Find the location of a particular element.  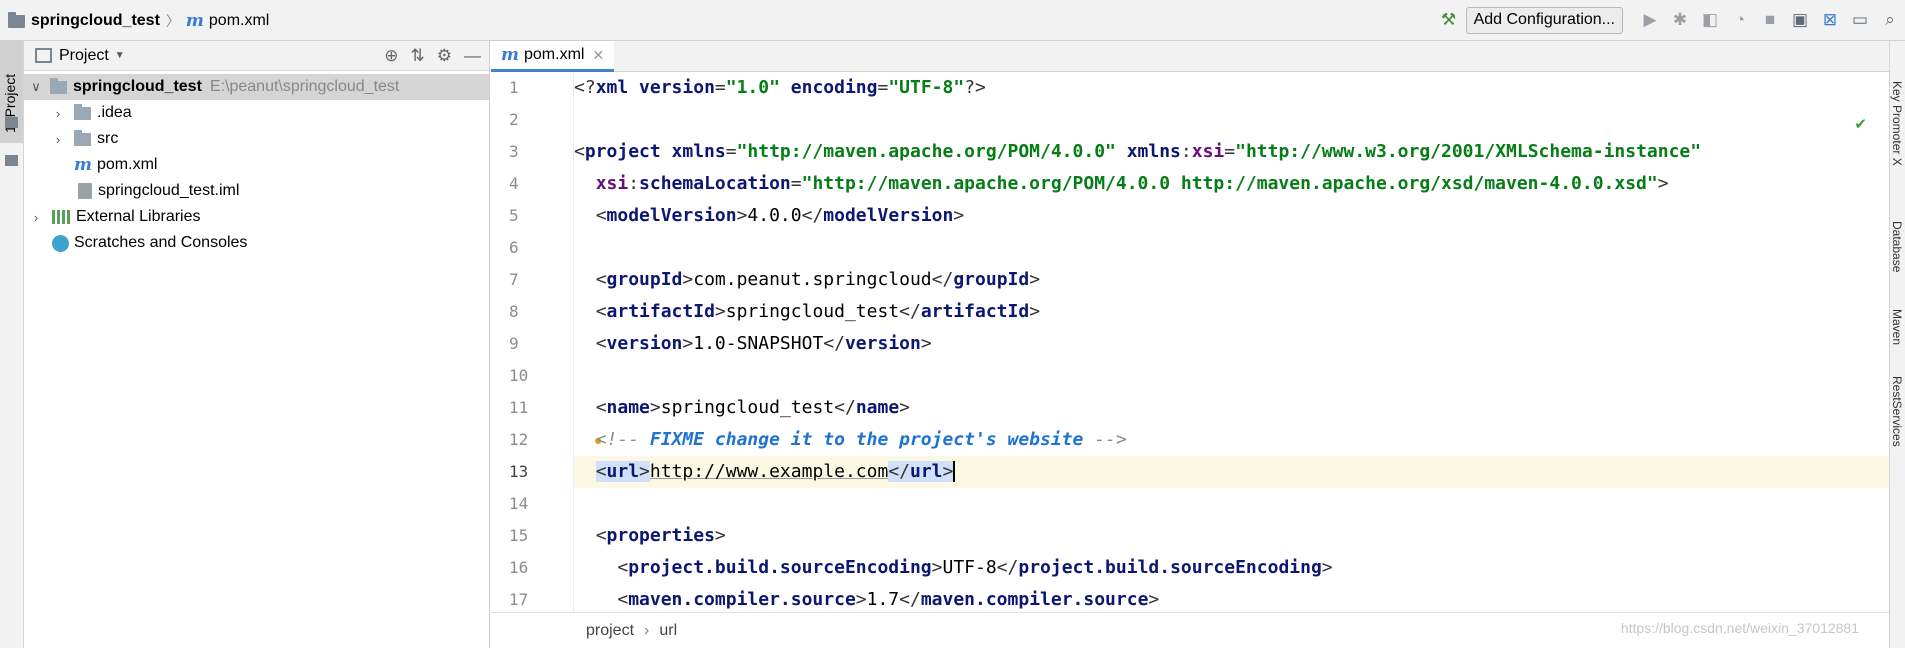

code-line: <modelVersion>4.0.0</modelVersion> is located at coordinates (780, 215).